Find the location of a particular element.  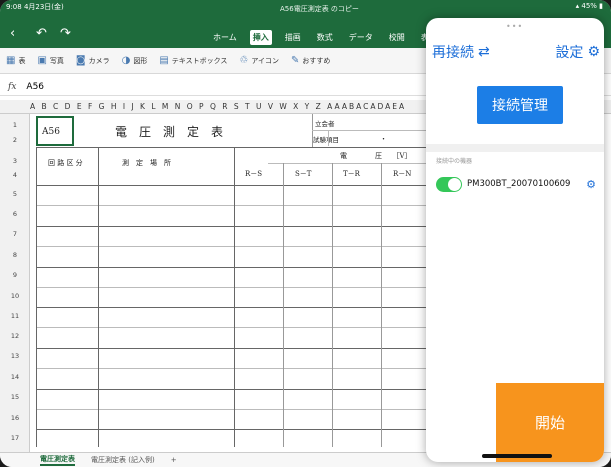

witness-label: 立会者 is located at coordinates (325, 124).